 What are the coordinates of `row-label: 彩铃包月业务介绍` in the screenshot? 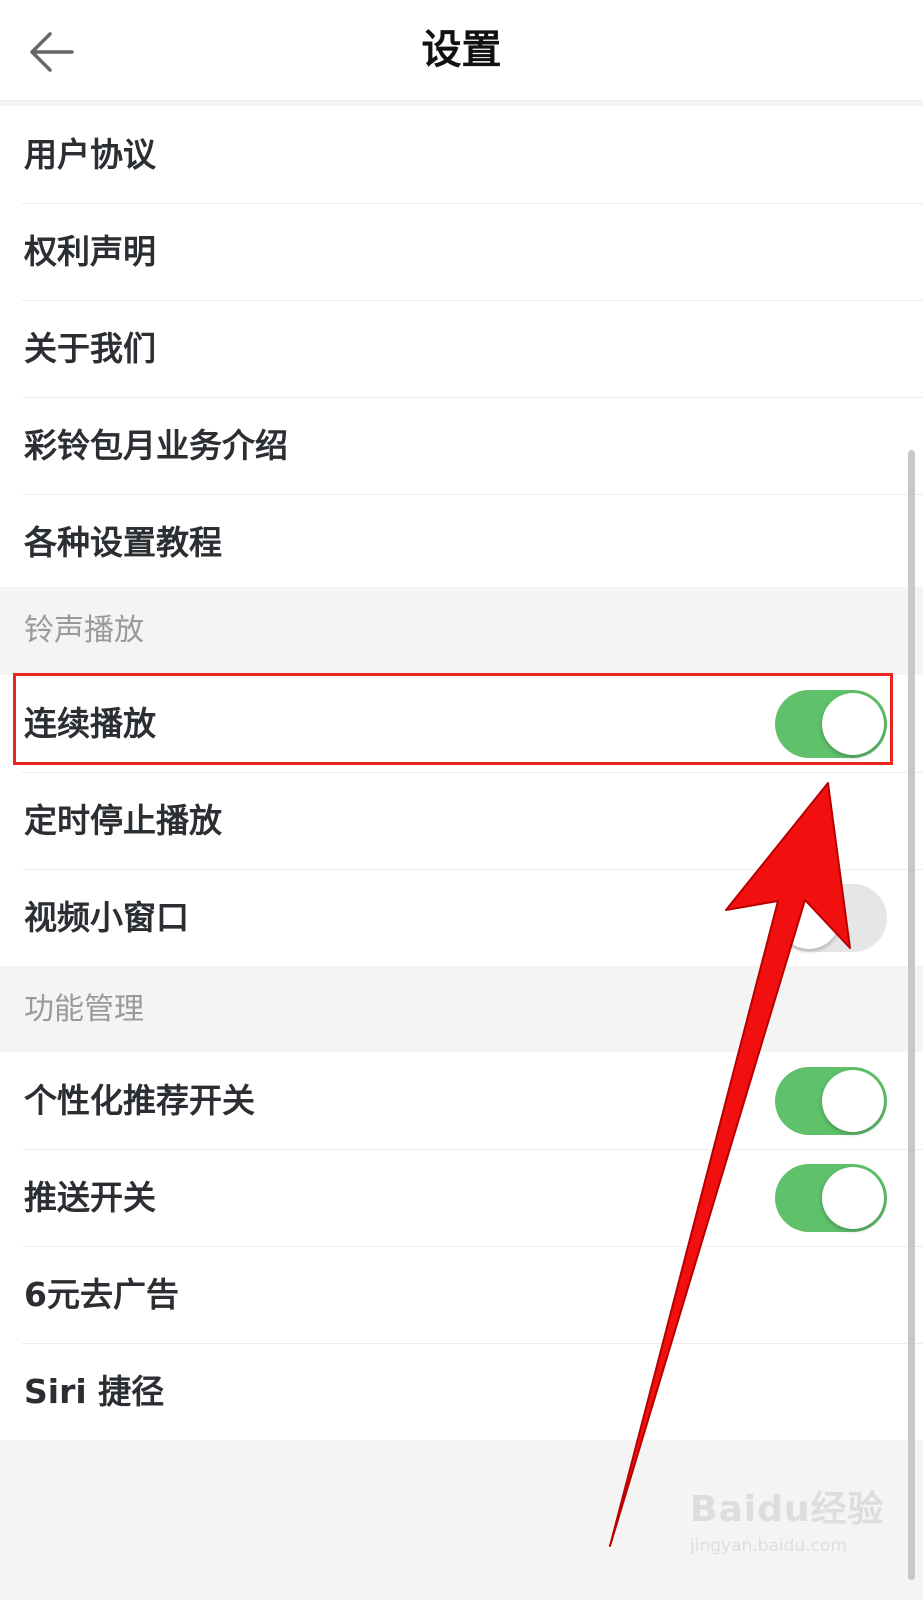 It's located at (156, 445).